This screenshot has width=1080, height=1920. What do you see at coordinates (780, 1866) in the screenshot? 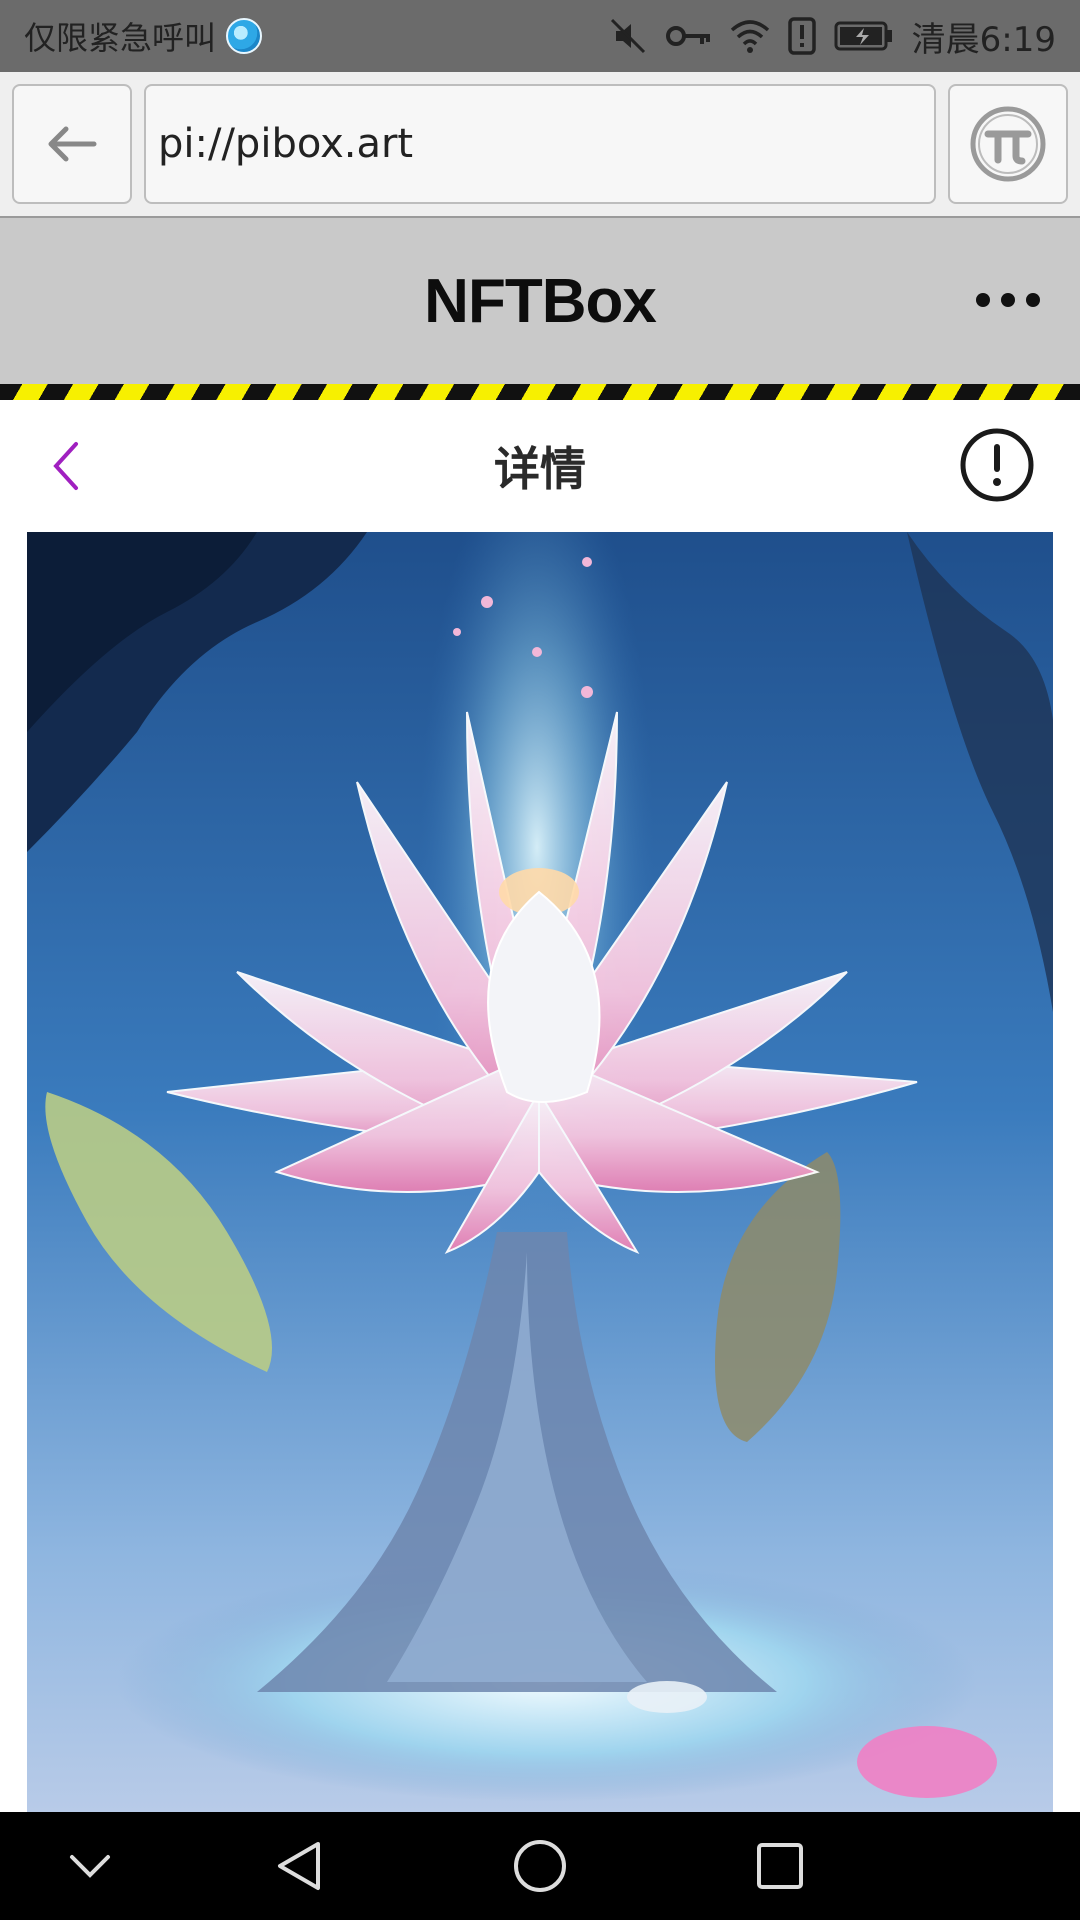
I see `recents-square-icon` at bounding box center [780, 1866].